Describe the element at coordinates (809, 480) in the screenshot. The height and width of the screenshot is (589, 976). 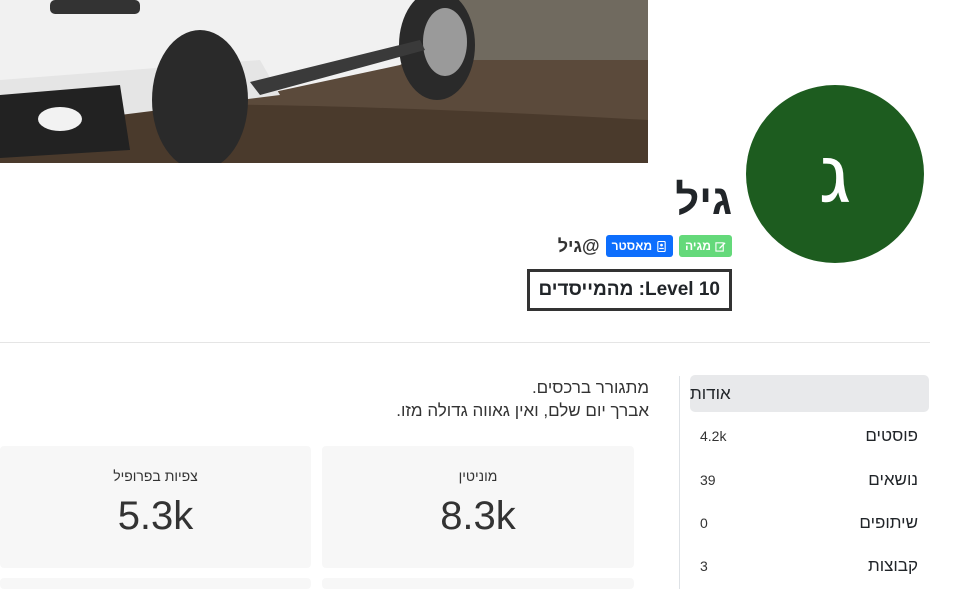
I see `stat-topics: 39 נושאים` at that location.